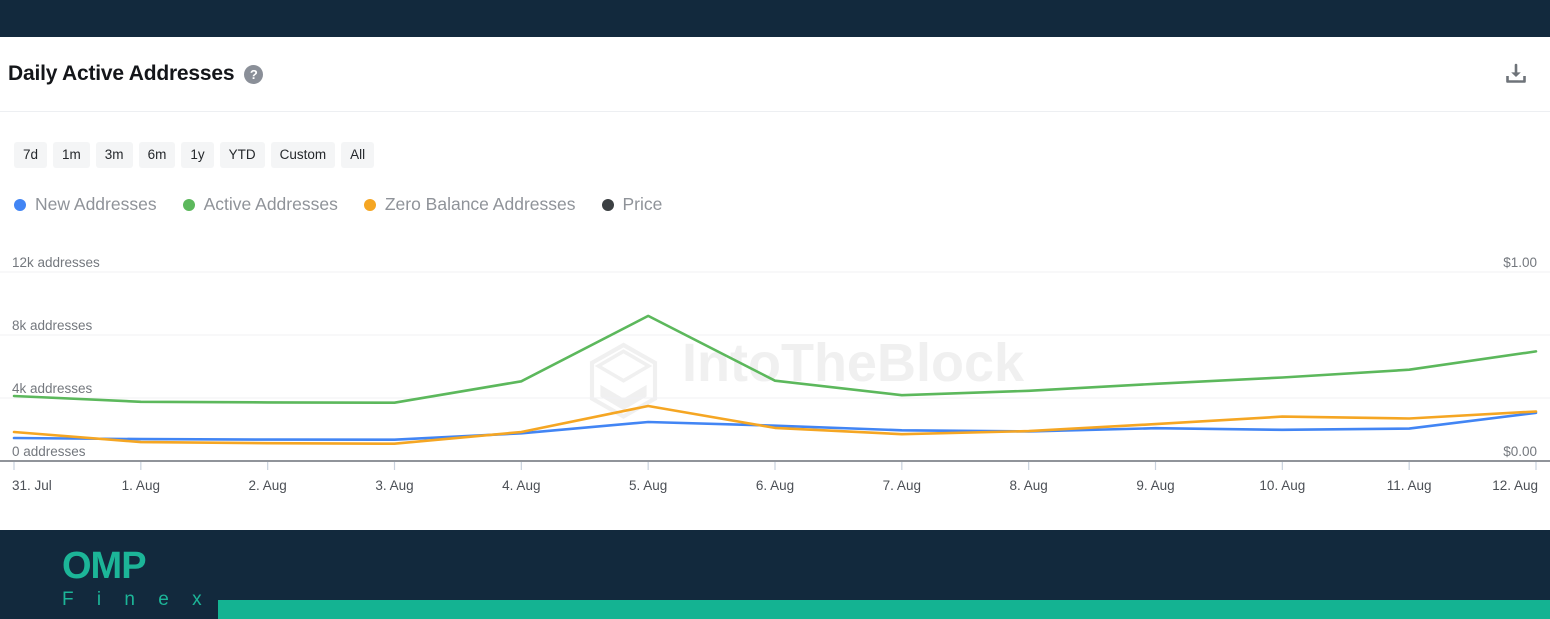 The height and width of the screenshot is (619, 1550). What do you see at coordinates (114, 155) in the screenshot?
I see `range-button-3m: 3m` at bounding box center [114, 155].